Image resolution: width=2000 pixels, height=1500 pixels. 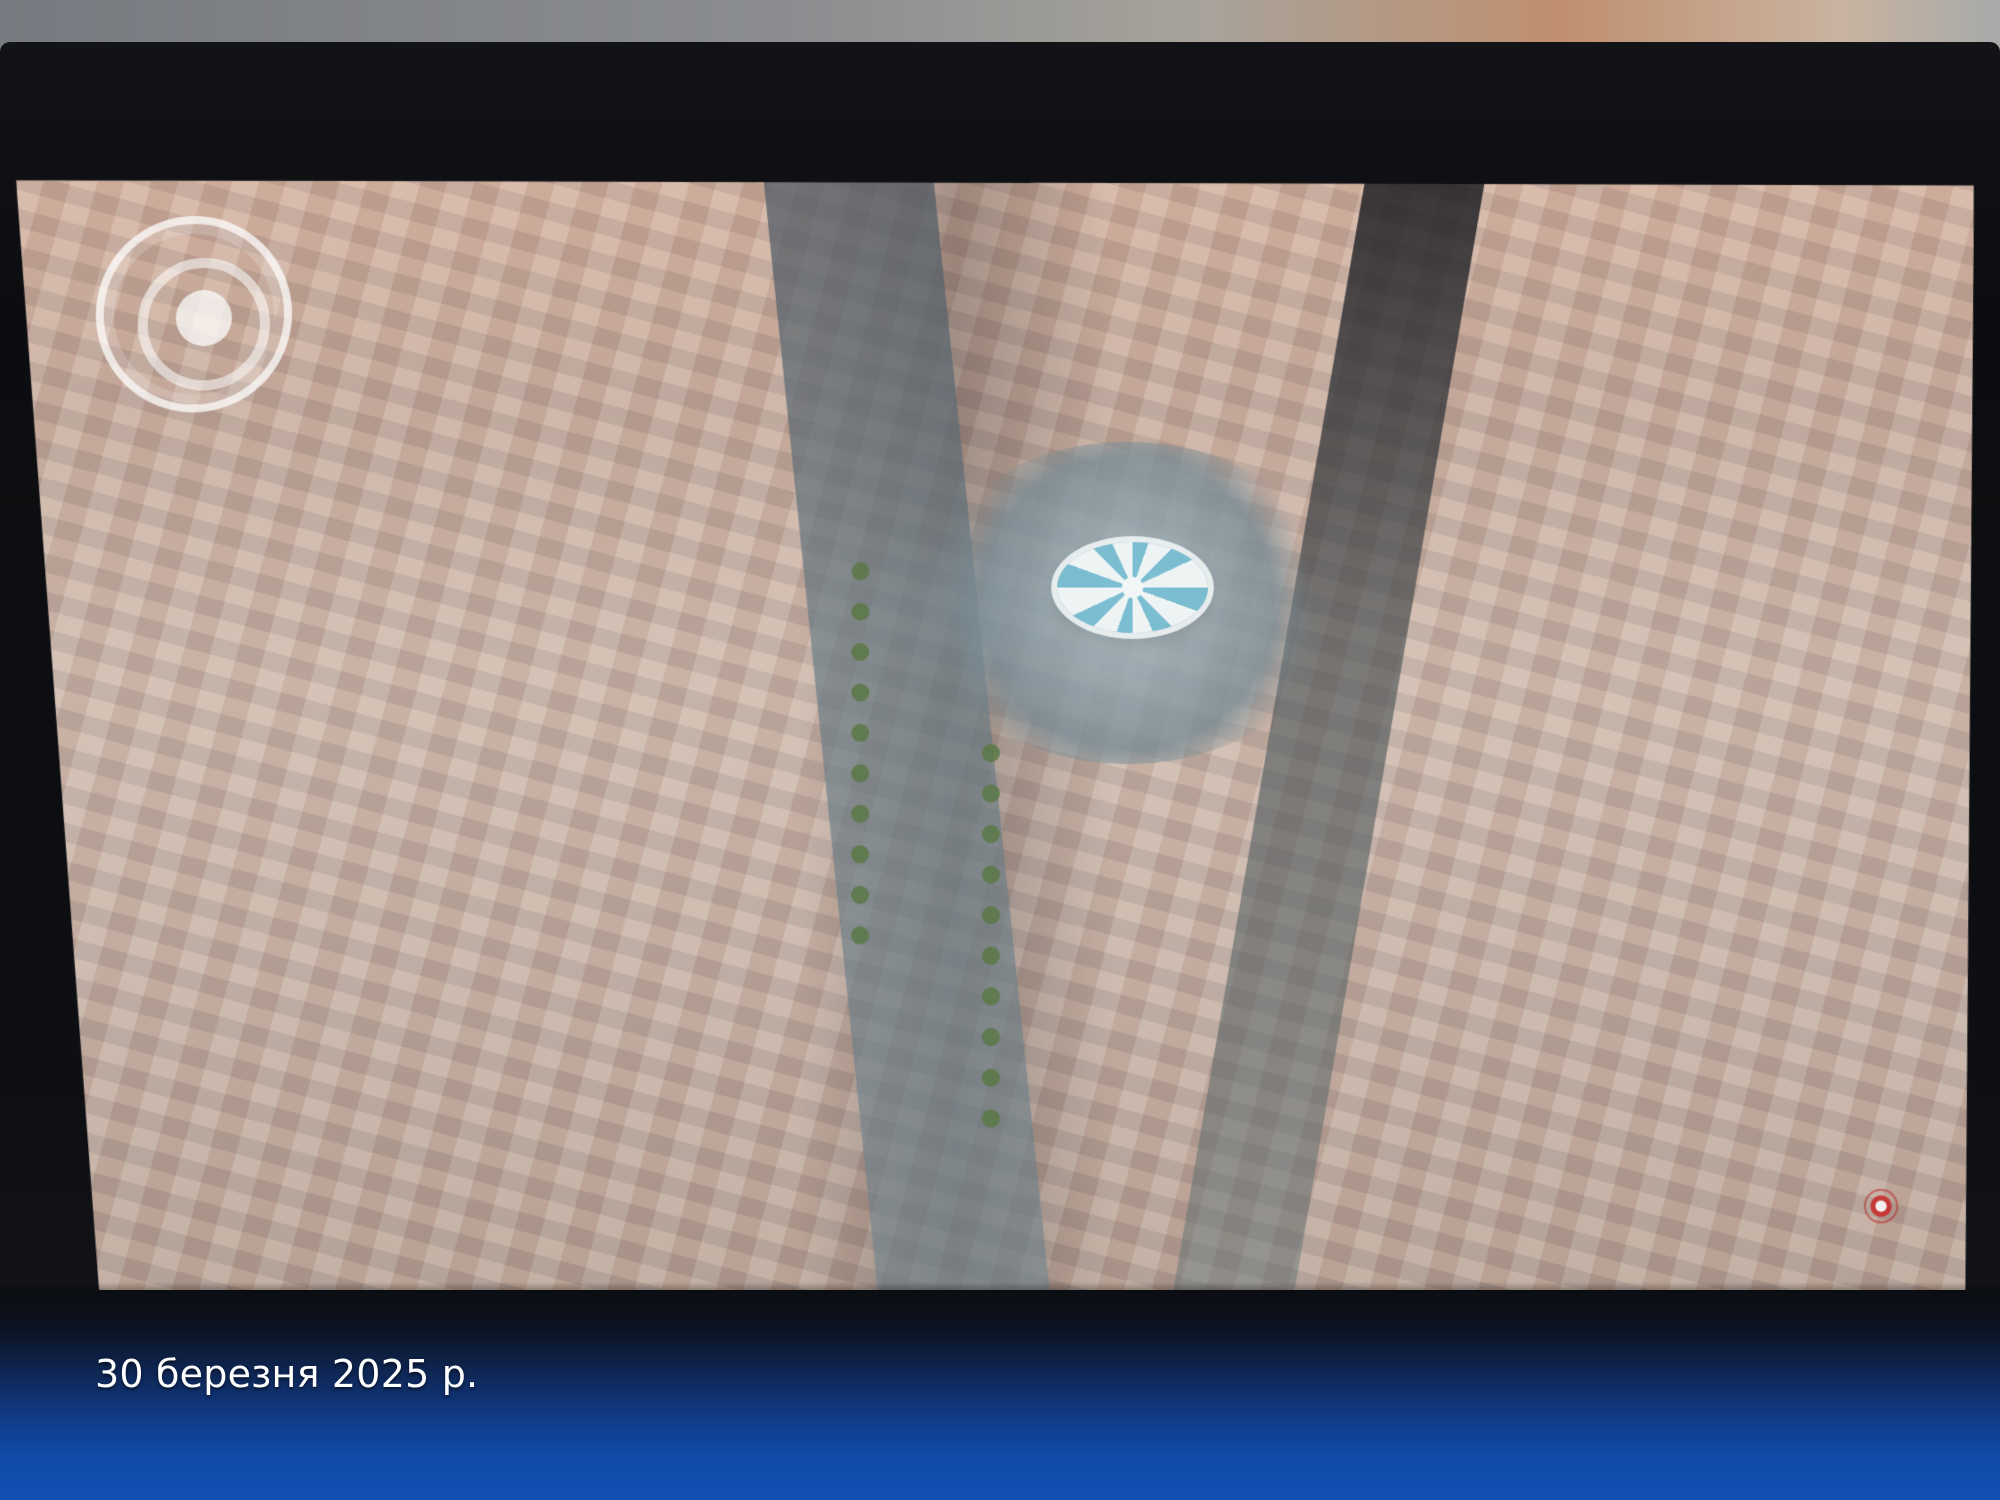 I want to click on recording-indicator-icon, so click(x=1881, y=1206).